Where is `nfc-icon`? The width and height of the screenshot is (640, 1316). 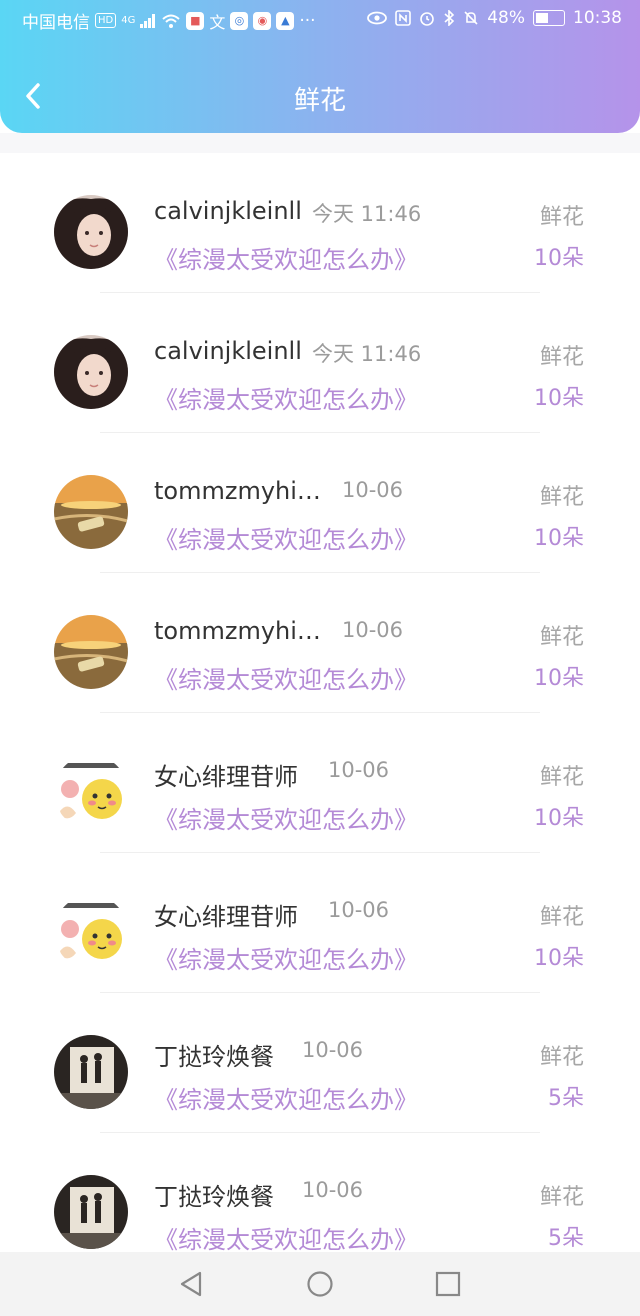 nfc-icon is located at coordinates (403, 18).